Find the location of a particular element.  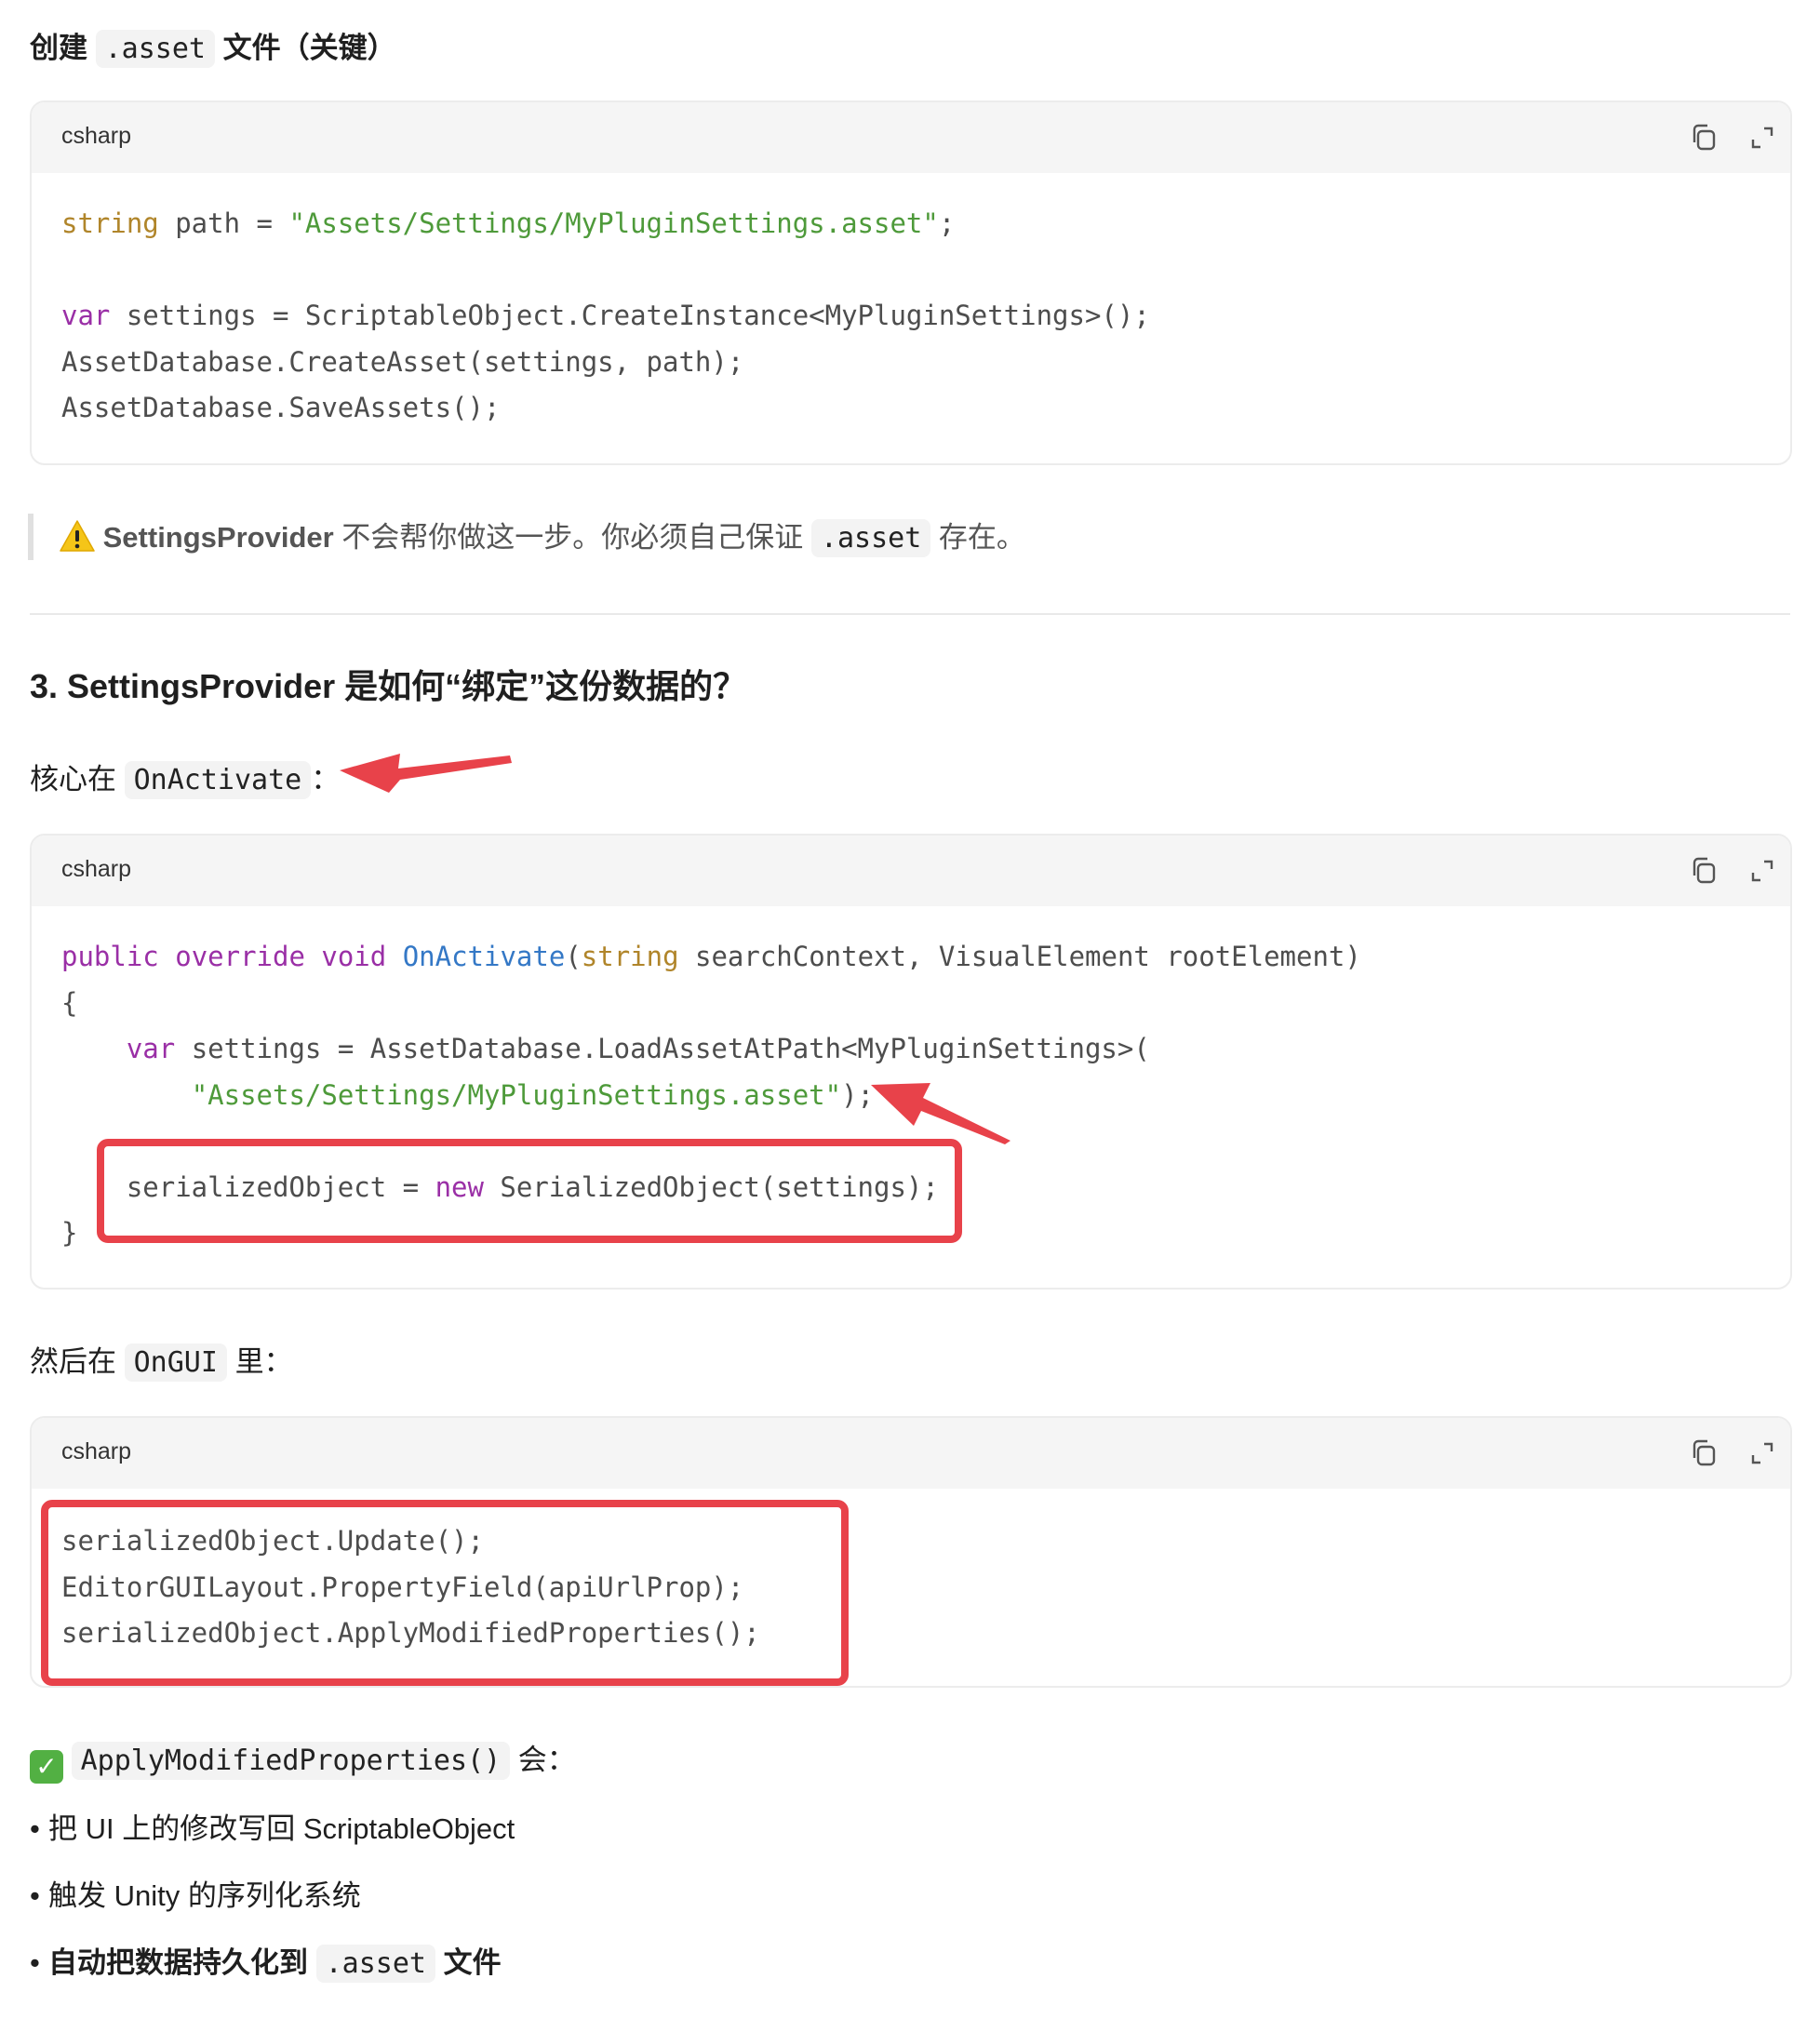

code-token: public is located at coordinates (110, 957).